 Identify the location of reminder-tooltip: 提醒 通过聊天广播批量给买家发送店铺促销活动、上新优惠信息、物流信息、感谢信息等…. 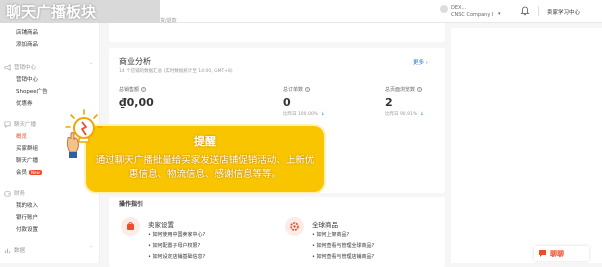
(205, 159).